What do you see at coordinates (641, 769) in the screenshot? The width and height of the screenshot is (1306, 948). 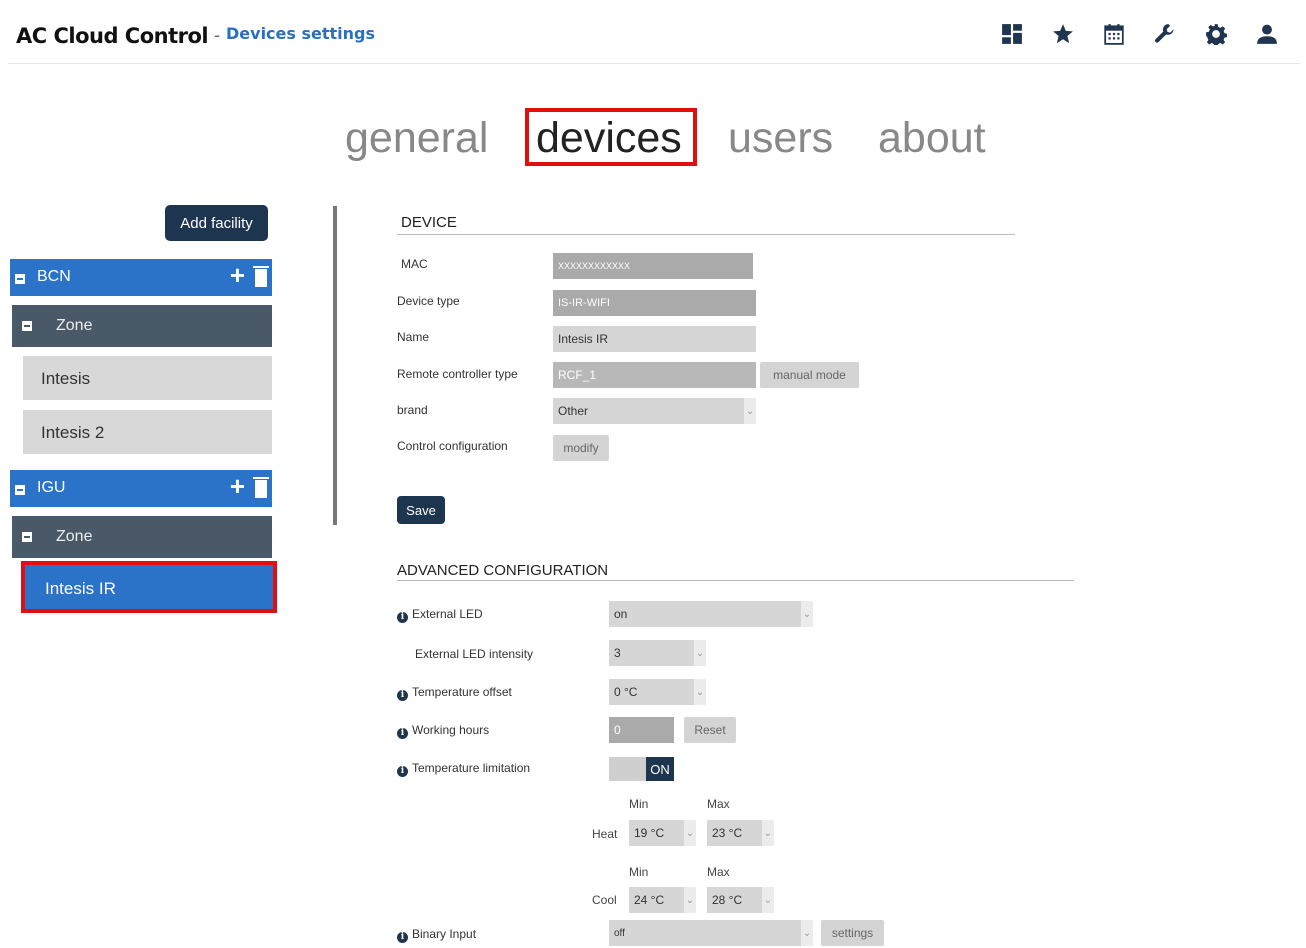 I see `temp-limitation-toggle: ON` at bounding box center [641, 769].